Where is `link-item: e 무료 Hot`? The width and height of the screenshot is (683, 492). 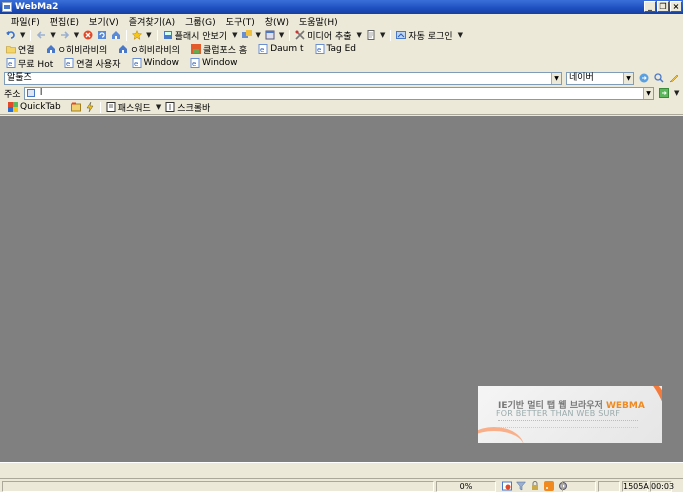 link-item: e 무료 Hot is located at coordinates (30, 63).